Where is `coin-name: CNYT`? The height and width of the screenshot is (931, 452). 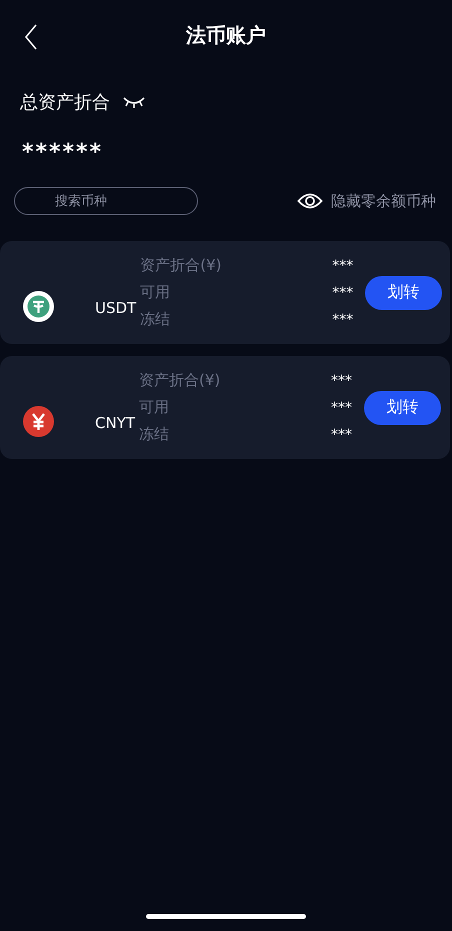 coin-name: CNYT is located at coordinates (115, 423).